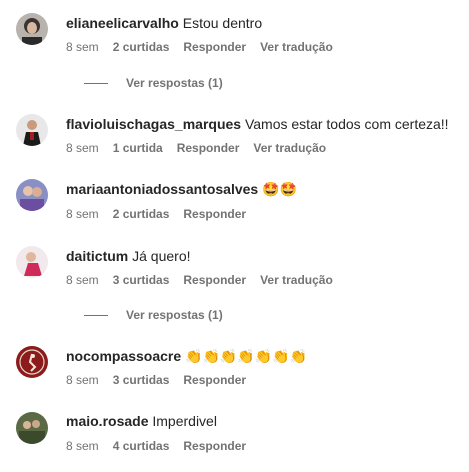 This screenshot has width=469, height=472. I want to click on comment-username: elianeelicarvalho, so click(122, 23).